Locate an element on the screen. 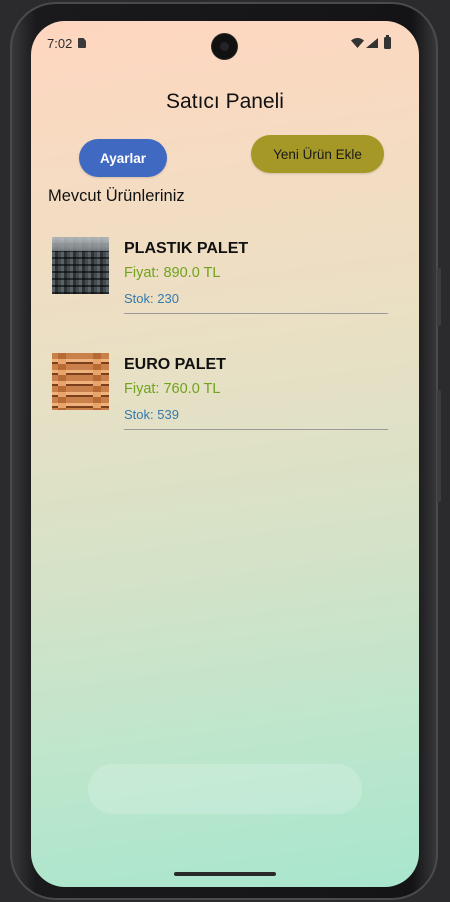  sim-card-icon is located at coordinates (82, 43).